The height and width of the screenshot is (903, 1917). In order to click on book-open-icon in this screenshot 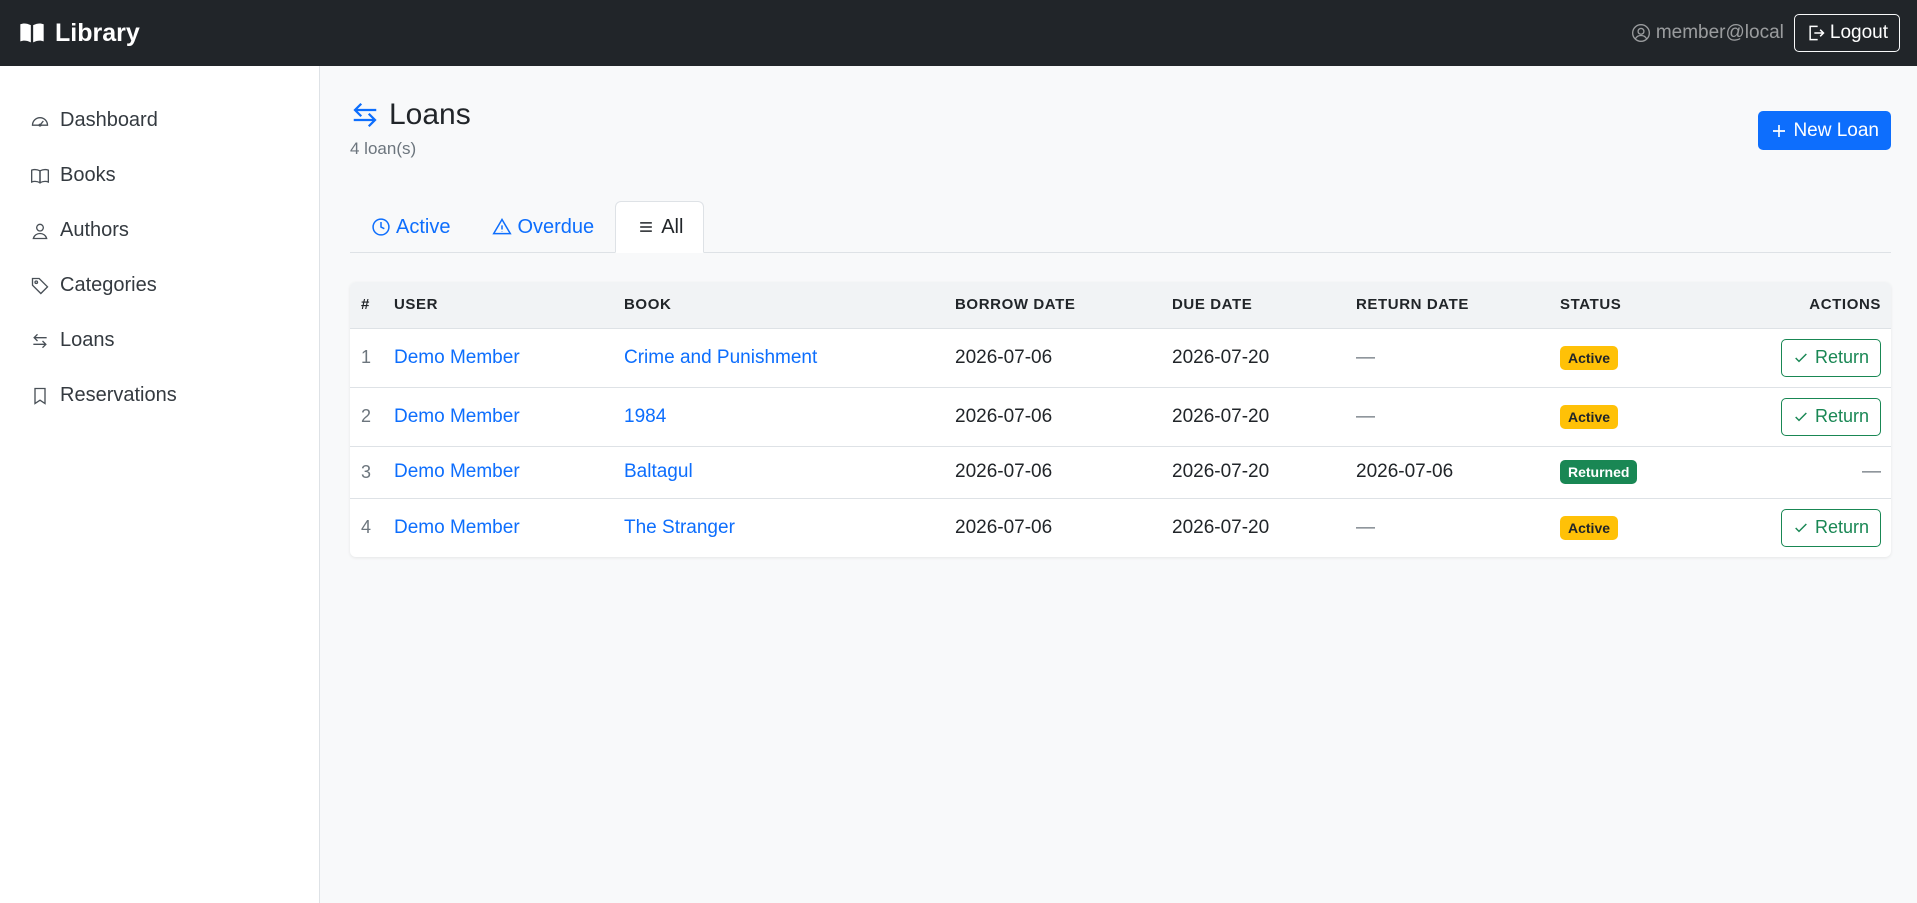, I will do `click(32, 33)`.